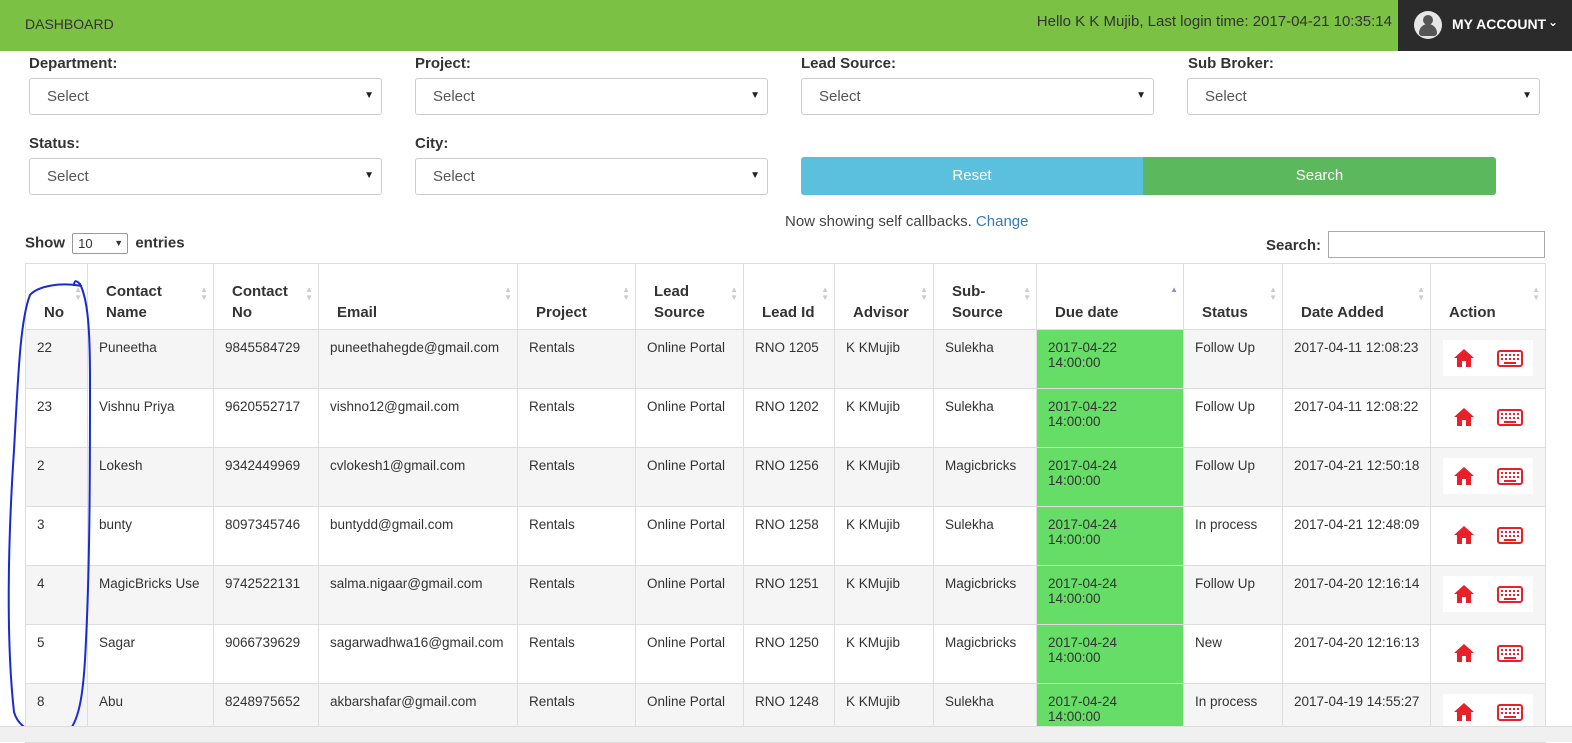 The image size is (1572, 743). Describe the element at coordinates (591, 96) in the screenshot. I see `project-select: Select ▼` at that location.